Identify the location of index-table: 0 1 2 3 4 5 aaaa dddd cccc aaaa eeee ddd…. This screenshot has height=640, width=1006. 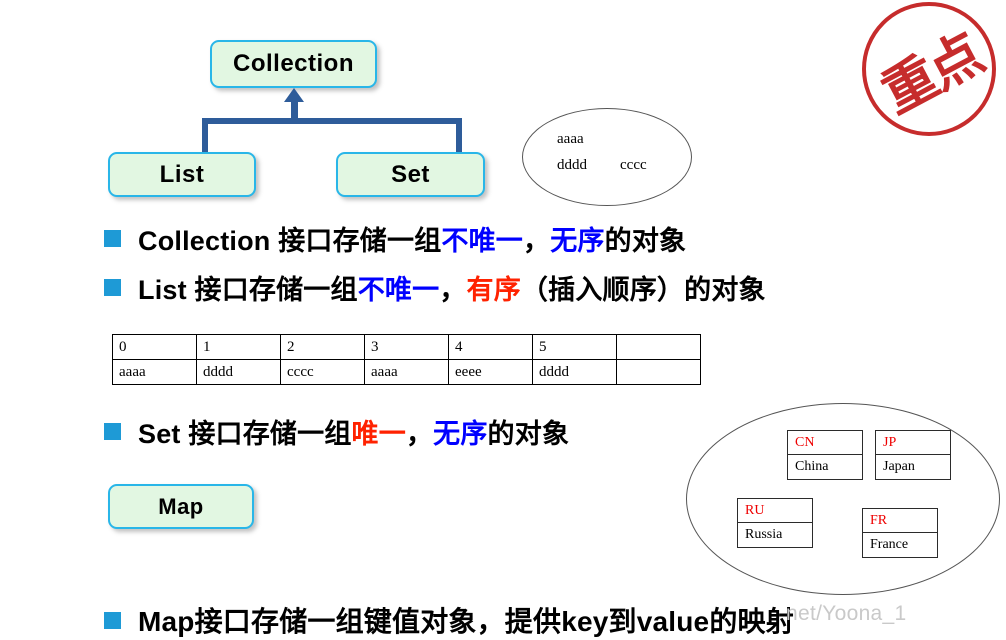
(406, 359).